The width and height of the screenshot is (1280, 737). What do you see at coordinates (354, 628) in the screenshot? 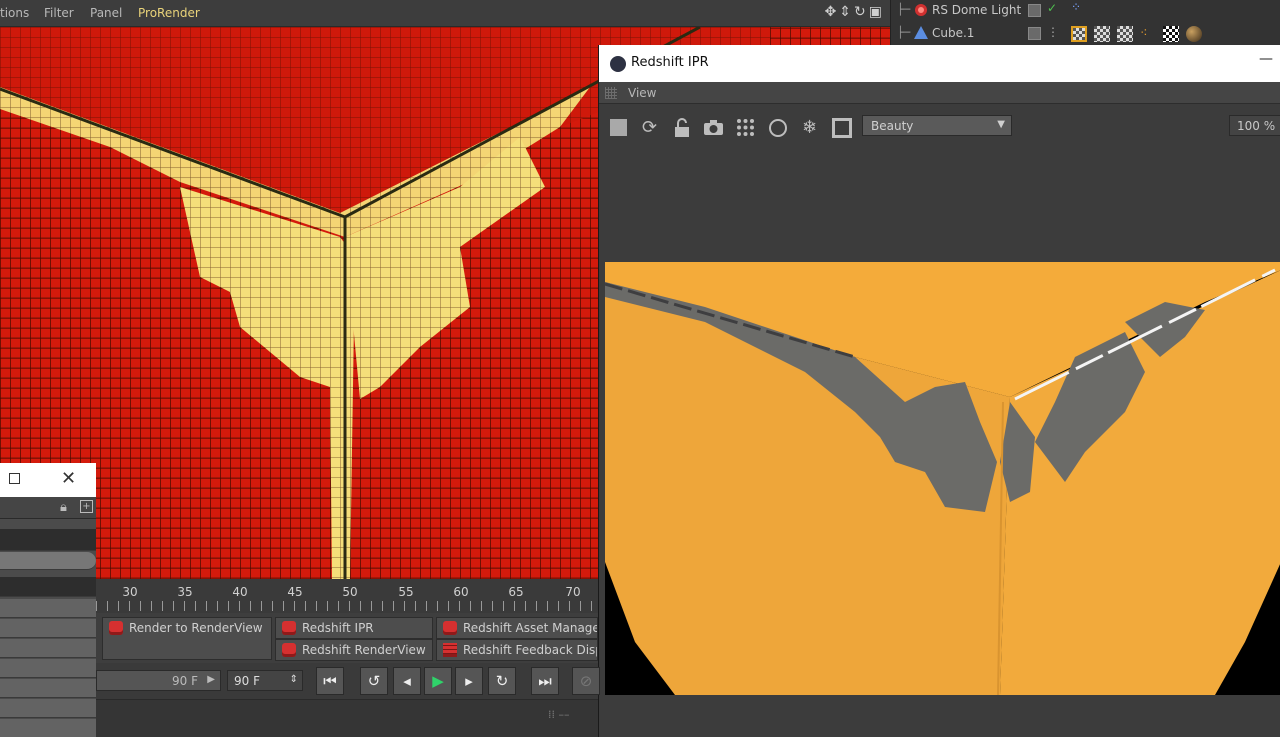
I see `redshift-ipr-button: Redshift IPR` at bounding box center [354, 628].